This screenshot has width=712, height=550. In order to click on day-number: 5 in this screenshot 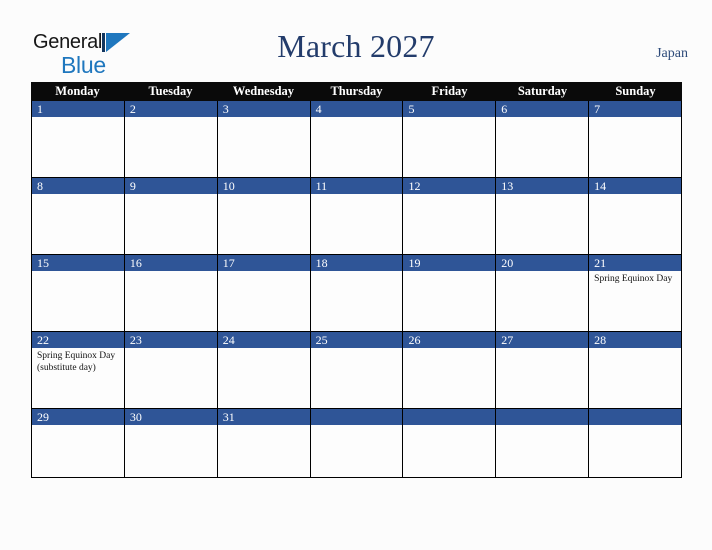, I will do `click(449, 109)`.